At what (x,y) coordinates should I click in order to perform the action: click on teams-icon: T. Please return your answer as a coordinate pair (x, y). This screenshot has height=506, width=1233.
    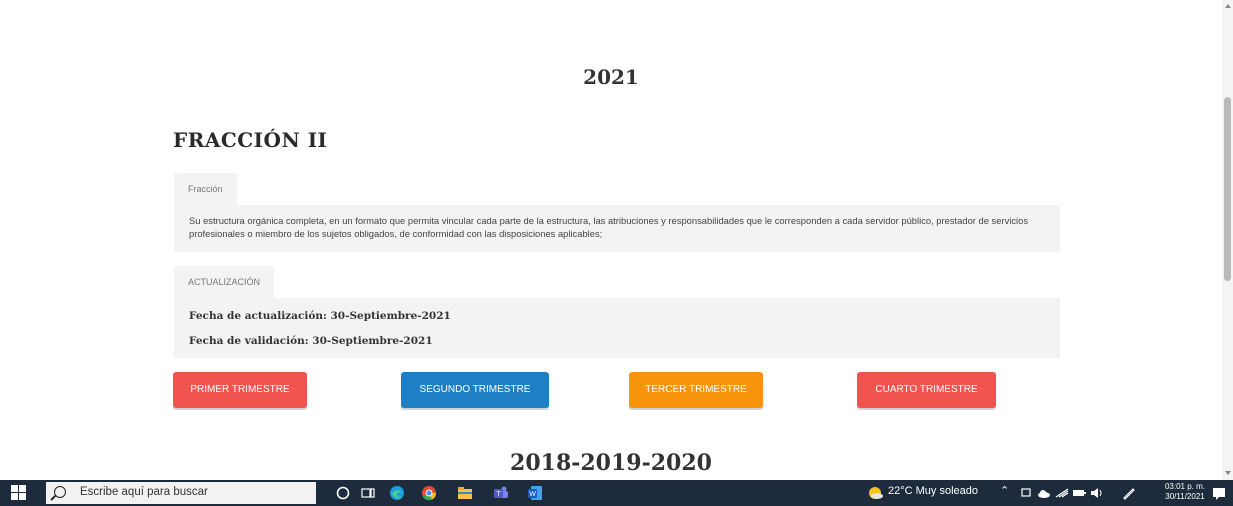
    Looking at the image, I should click on (501, 493).